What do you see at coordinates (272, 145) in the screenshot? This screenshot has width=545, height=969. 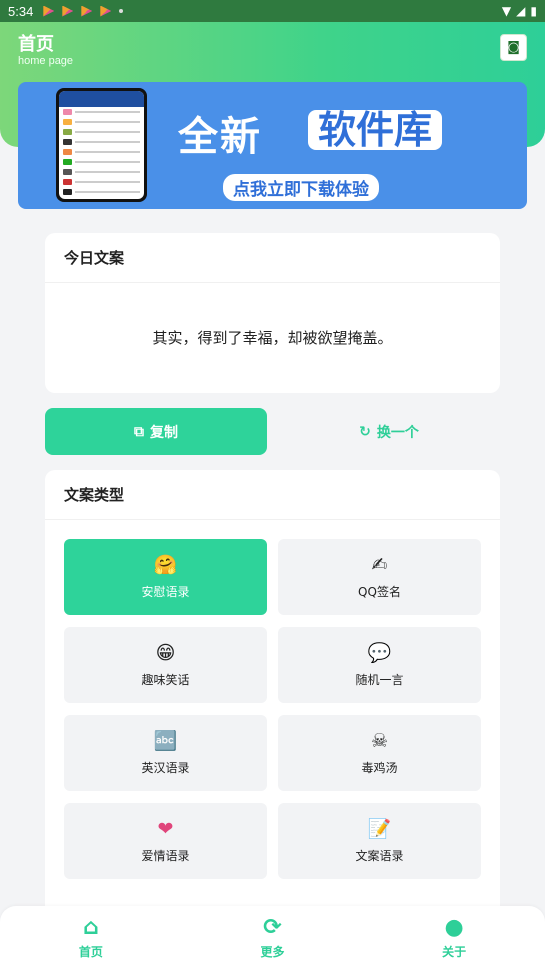 I see `promo-banner: 全新 软件库 点我立即下载体验` at bounding box center [272, 145].